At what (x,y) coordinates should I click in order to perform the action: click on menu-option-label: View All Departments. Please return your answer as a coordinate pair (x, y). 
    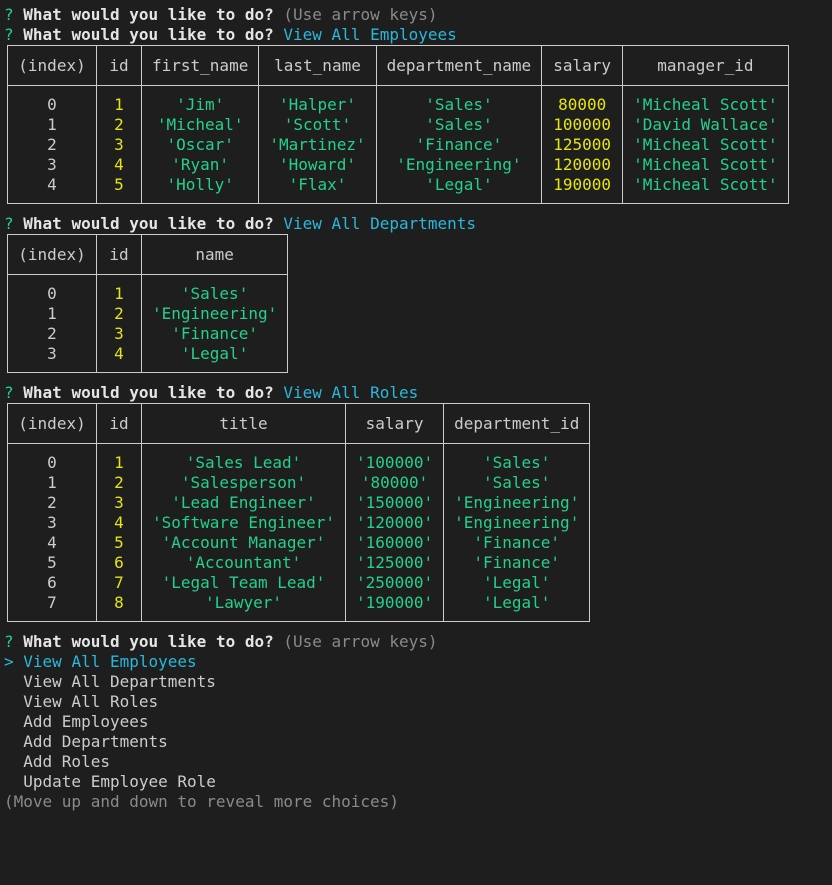
    Looking at the image, I should click on (119, 681).